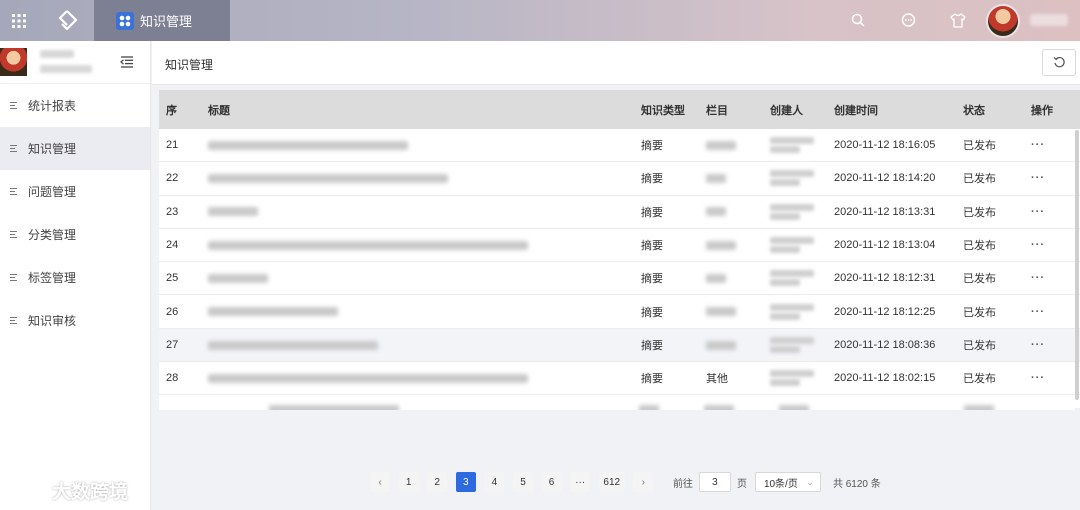  I want to click on table-row: 21 摘要 2020-11-12 18:16:05 已发布 ···, so click(619, 146).